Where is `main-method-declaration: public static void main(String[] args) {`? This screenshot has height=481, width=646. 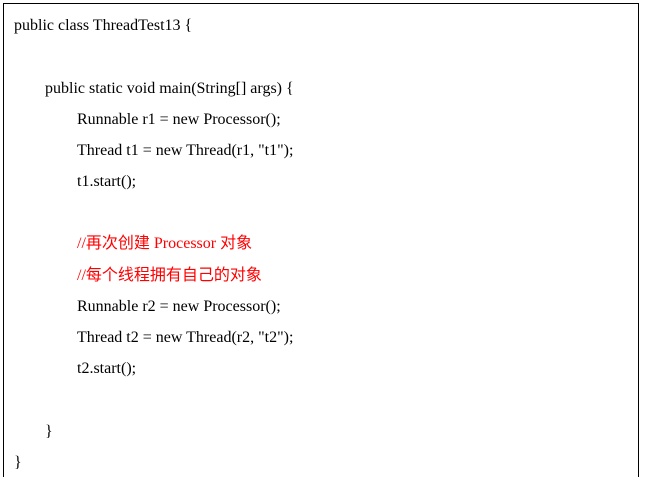 main-method-declaration: public static void main(String[] args) { is located at coordinates (169, 88).